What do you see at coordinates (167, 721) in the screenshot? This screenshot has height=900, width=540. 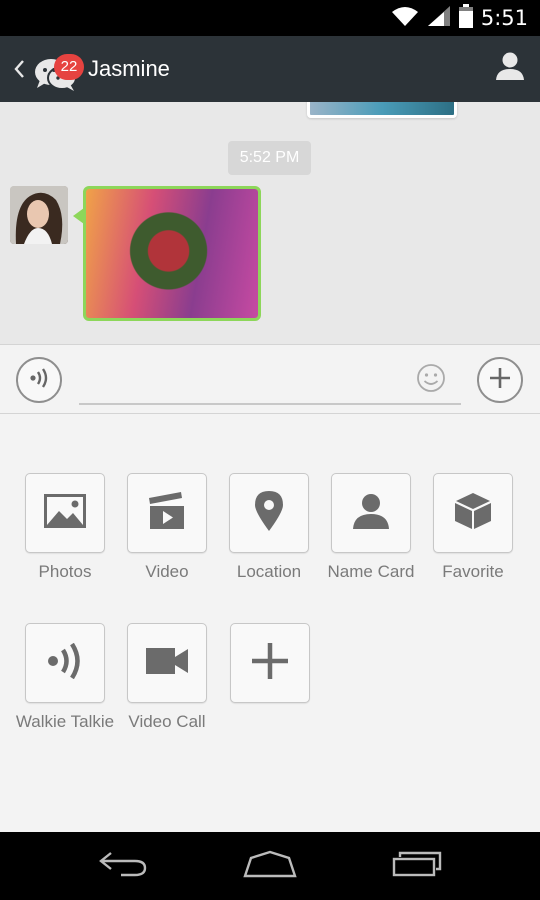 I see `attach-label-video-call: Video Call` at bounding box center [167, 721].